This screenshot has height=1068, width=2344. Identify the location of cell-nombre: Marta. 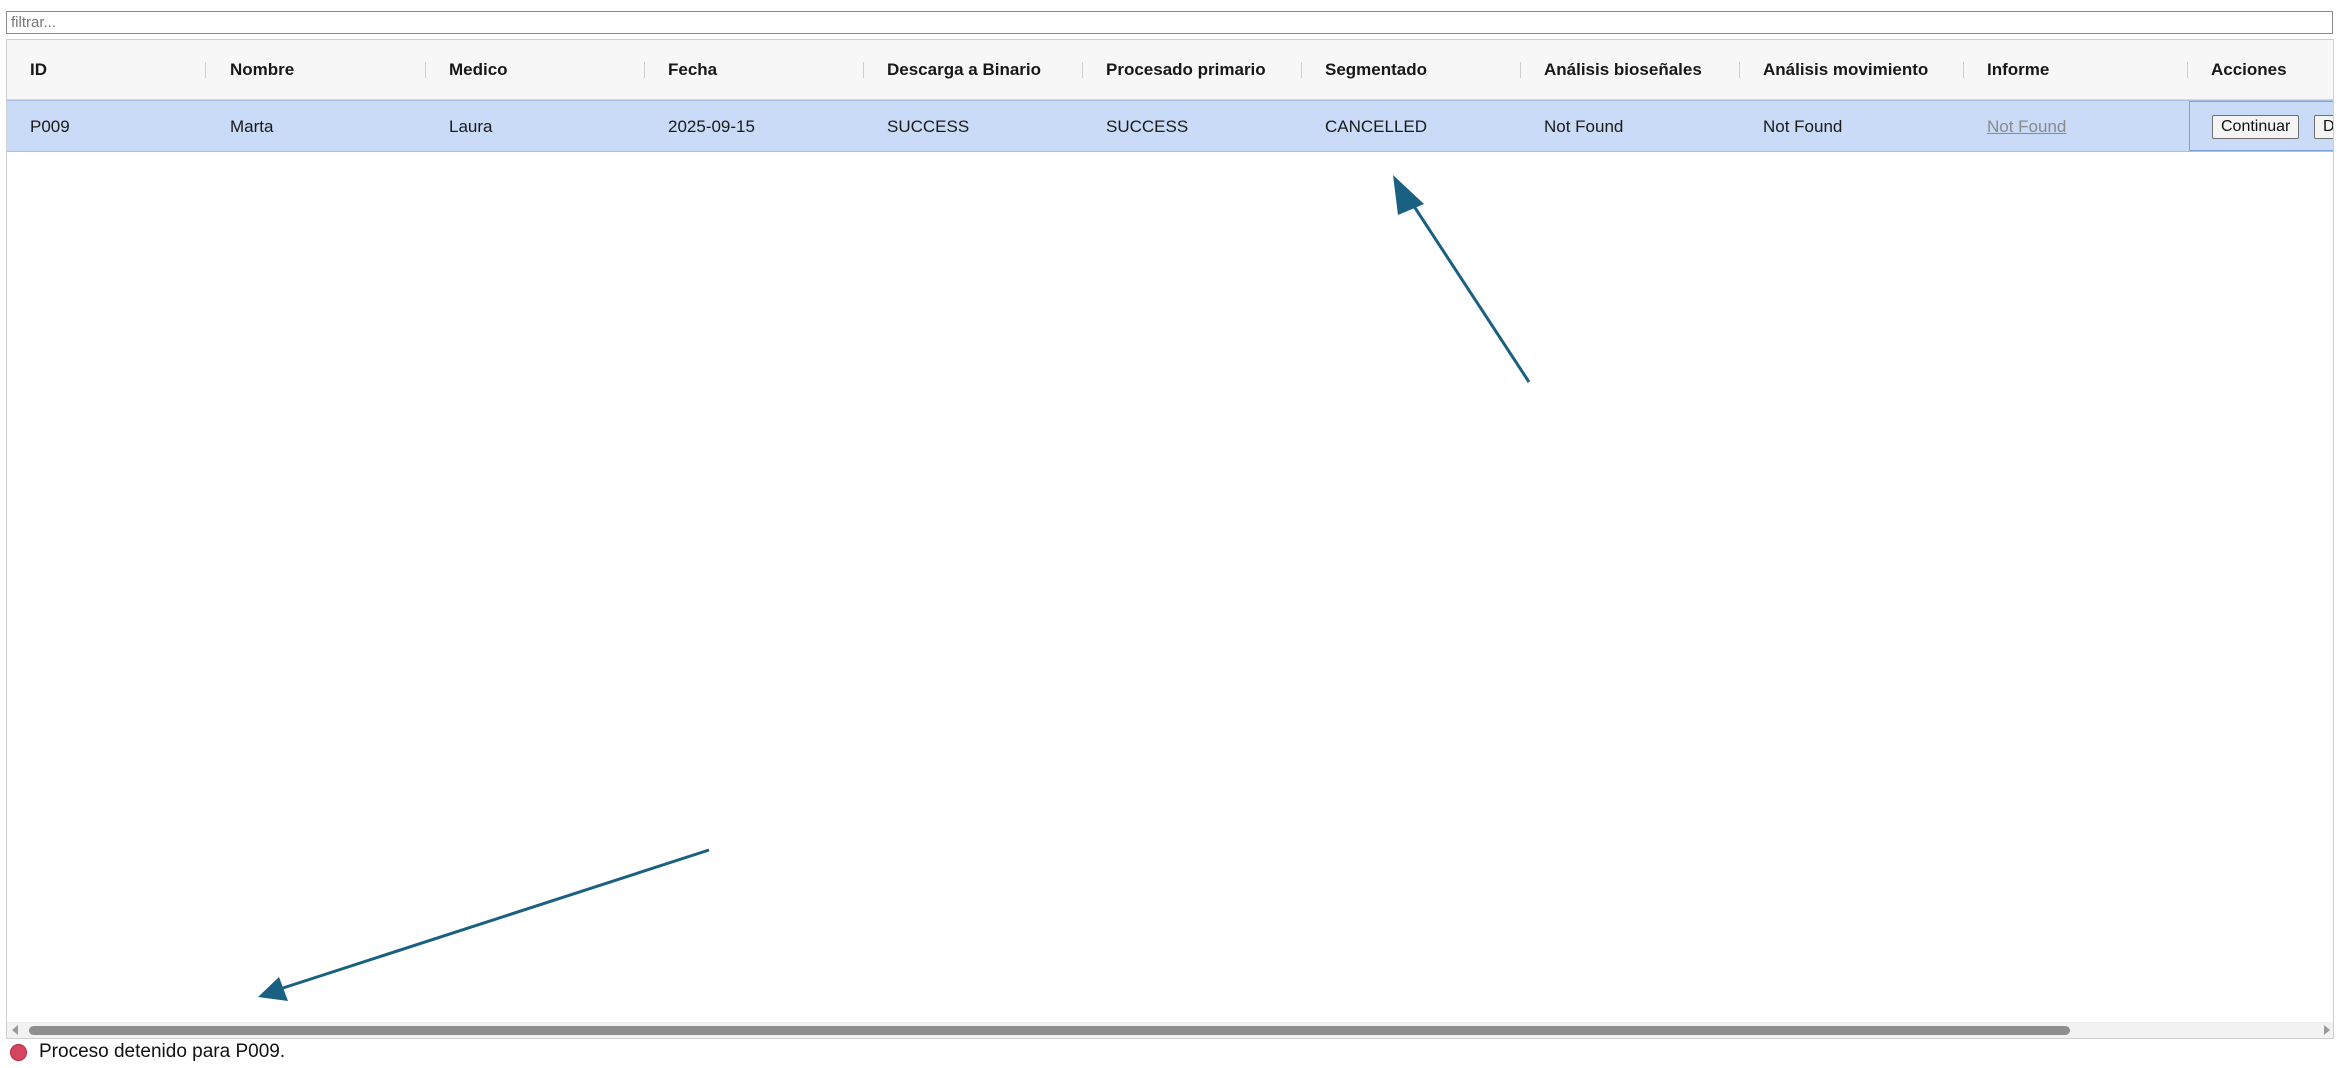
(252, 126).